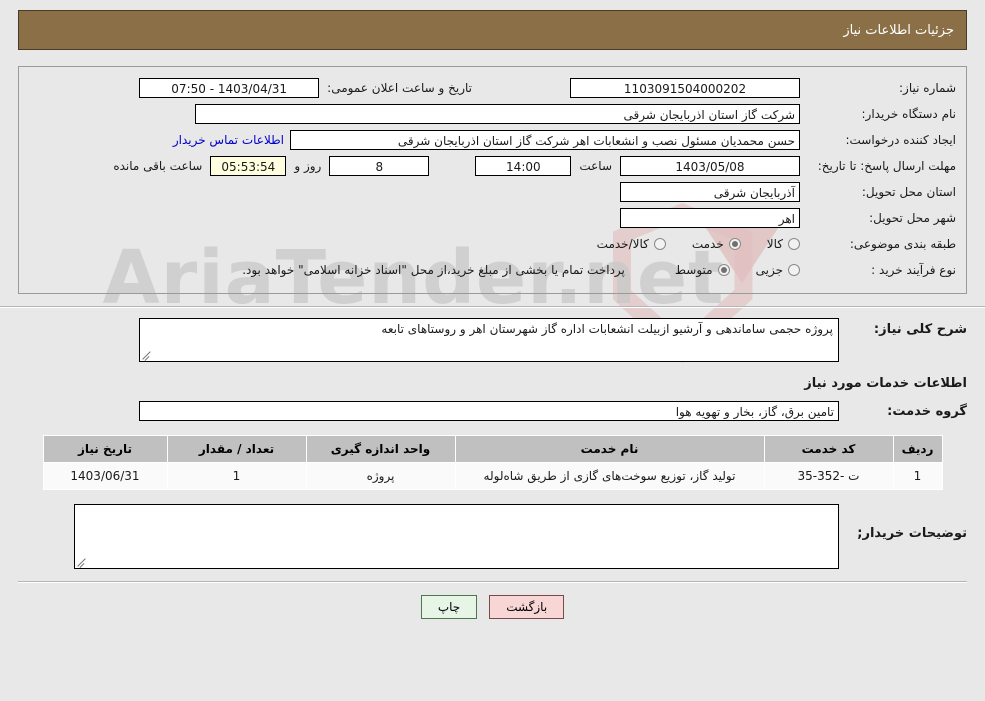 The height and width of the screenshot is (701, 985). I want to click on days-label: روز و, so click(308, 166).